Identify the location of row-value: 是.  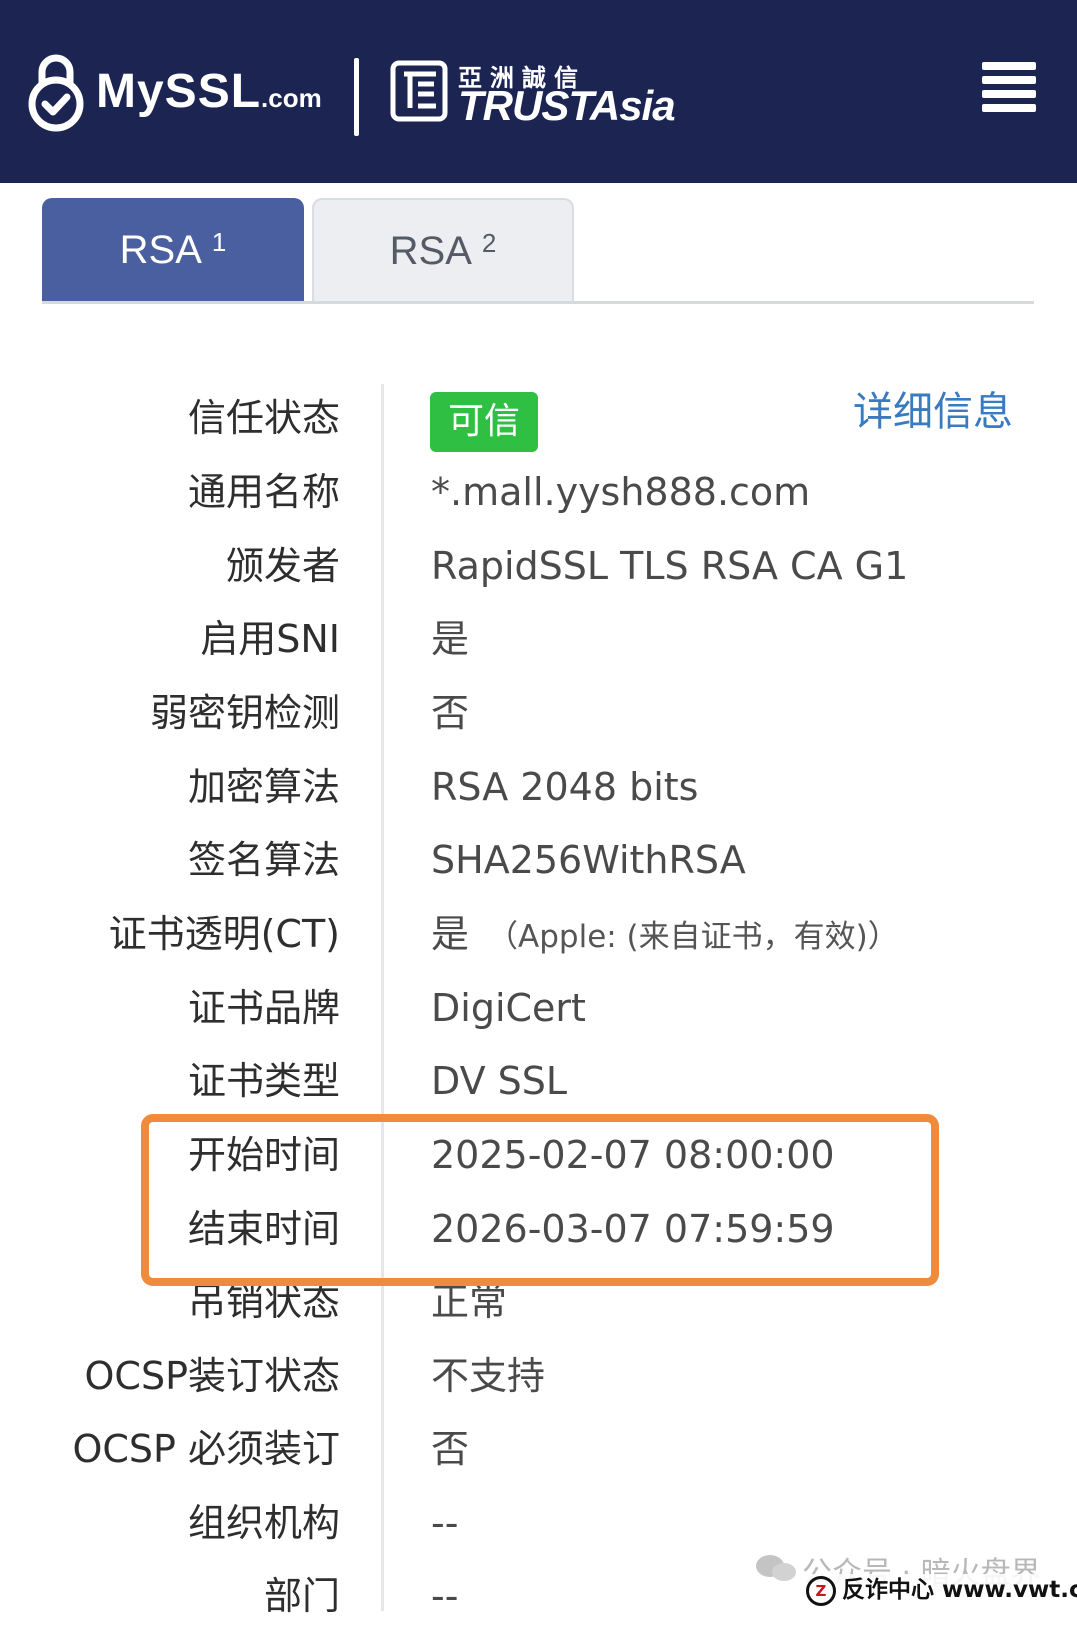
(450, 639).